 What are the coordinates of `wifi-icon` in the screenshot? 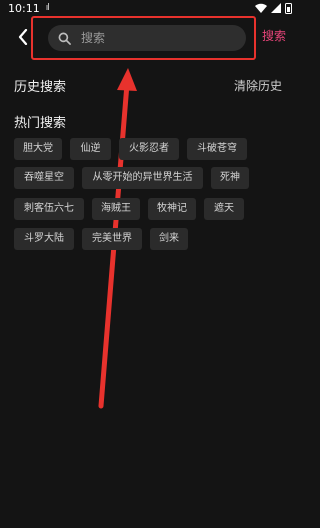 It's located at (261, 8).